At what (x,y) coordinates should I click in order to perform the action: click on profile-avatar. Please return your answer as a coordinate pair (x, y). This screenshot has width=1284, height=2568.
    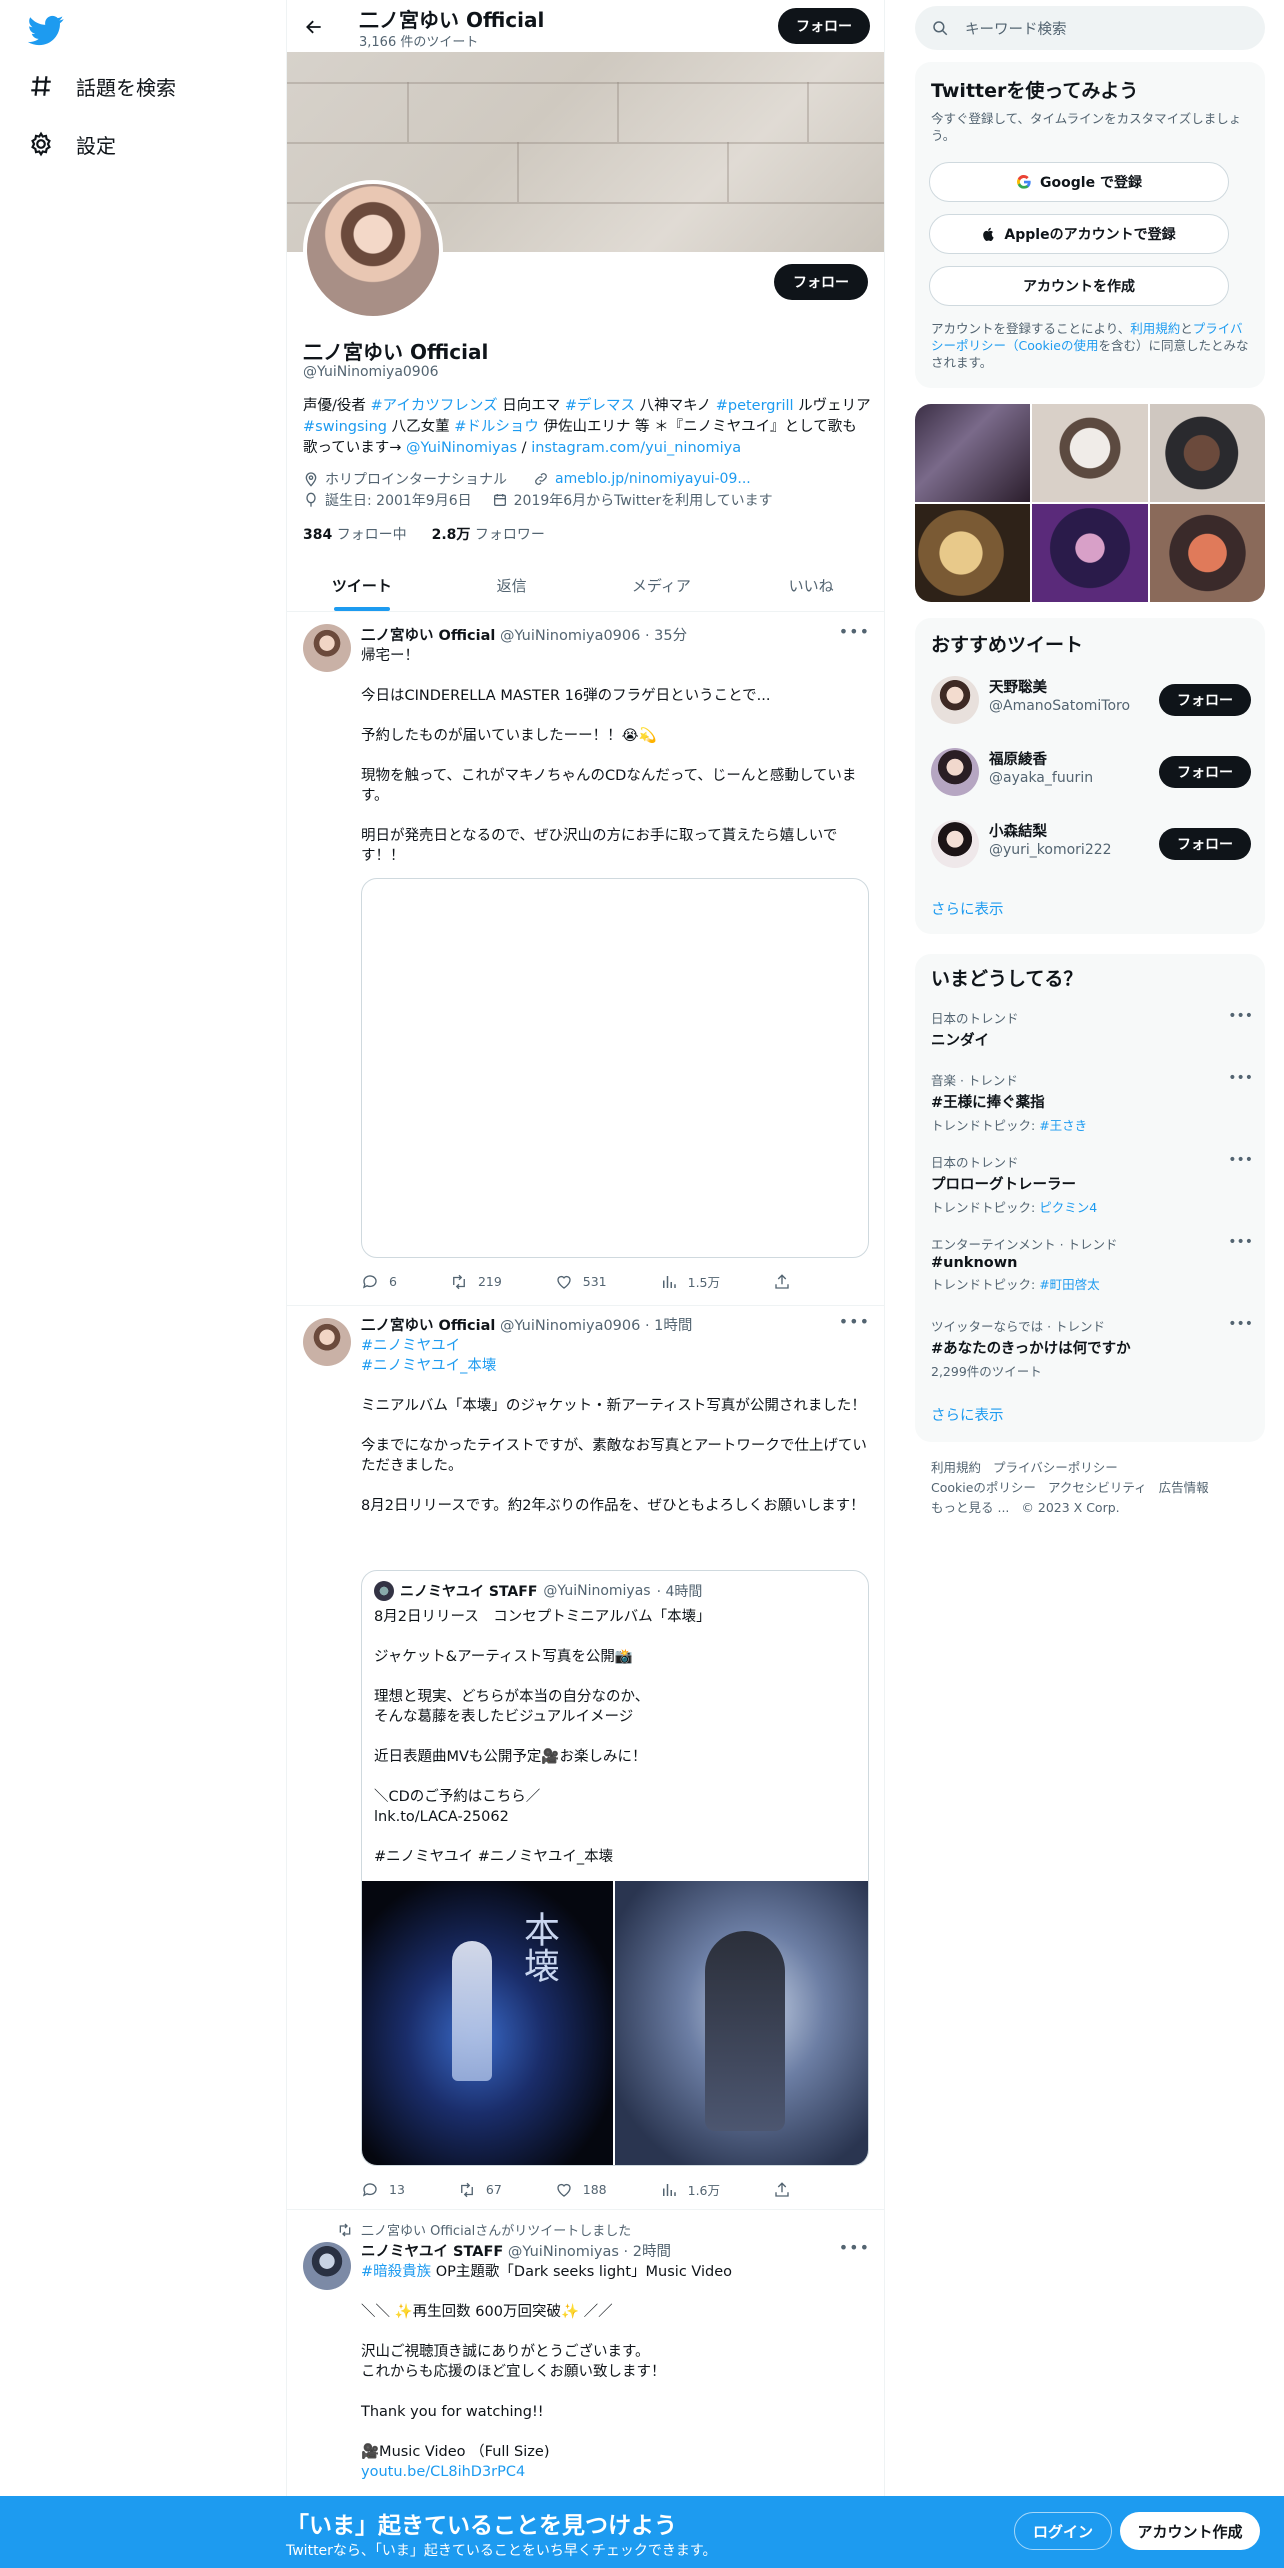
    Looking at the image, I should click on (373, 250).